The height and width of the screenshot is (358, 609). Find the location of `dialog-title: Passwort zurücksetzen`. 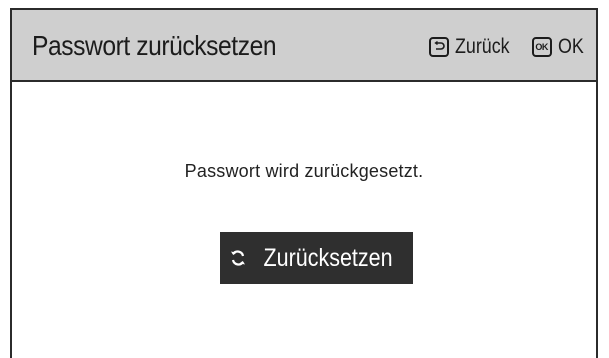

dialog-title: Passwort zurücksetzen is located at coordinates (154, 45).